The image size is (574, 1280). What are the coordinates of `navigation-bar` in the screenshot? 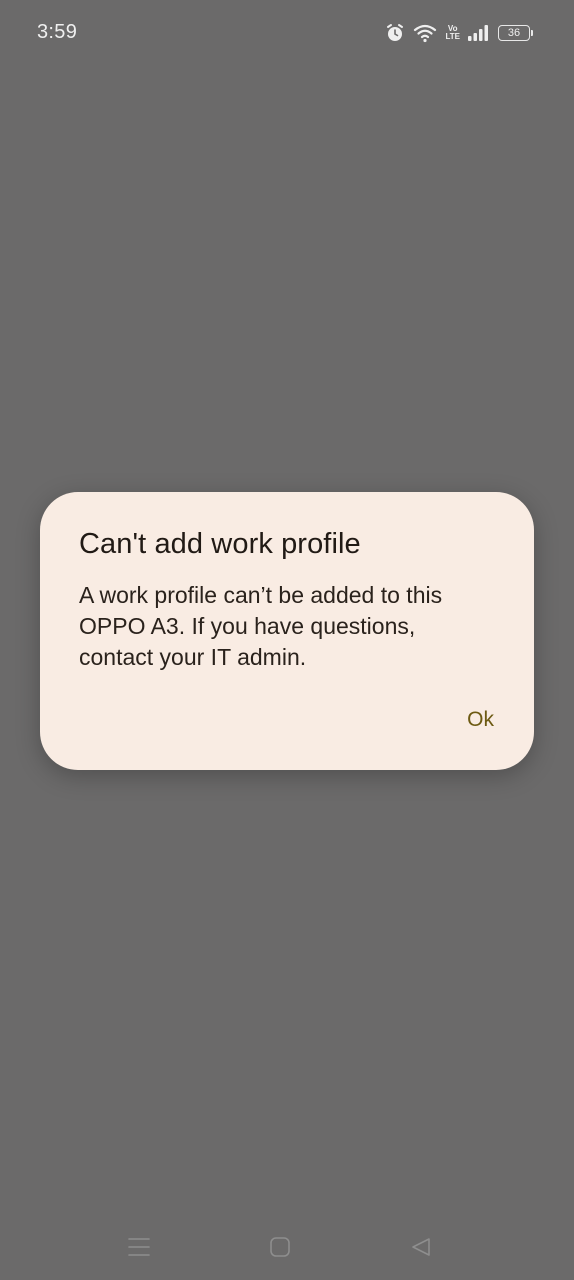 It's located at (287, 1245).